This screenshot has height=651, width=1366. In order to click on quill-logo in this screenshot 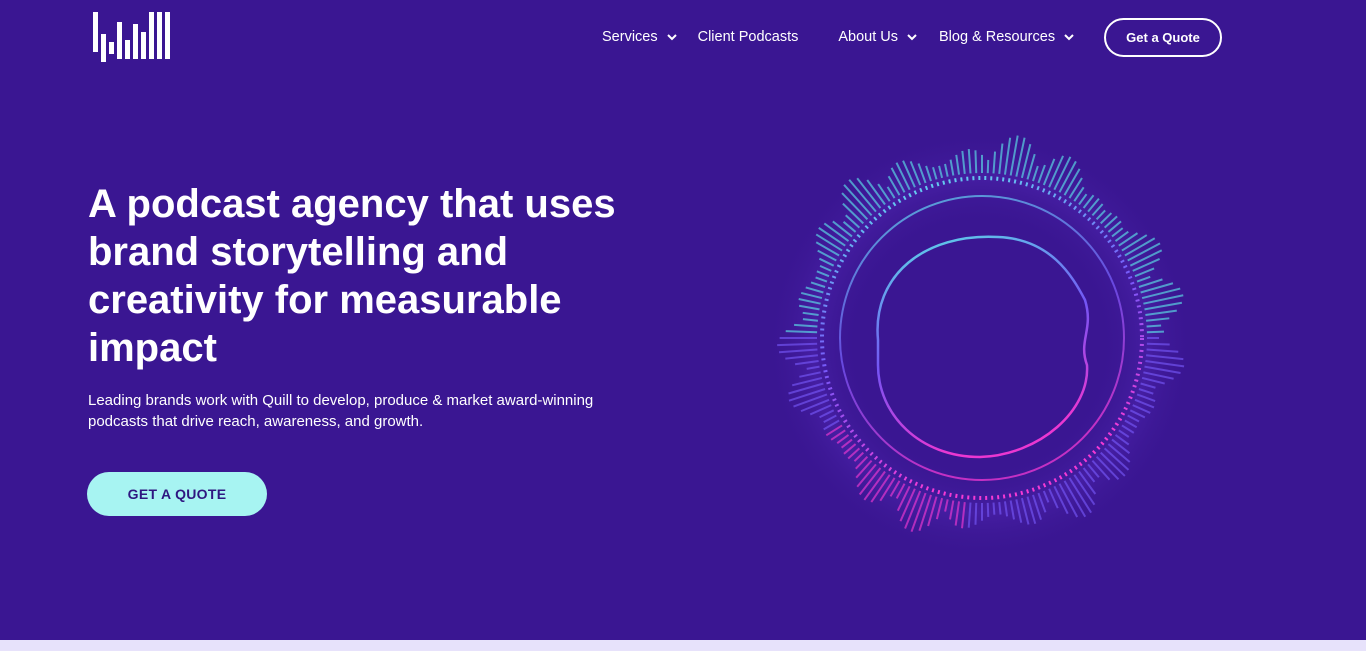, I will do `click(132, 37)`.